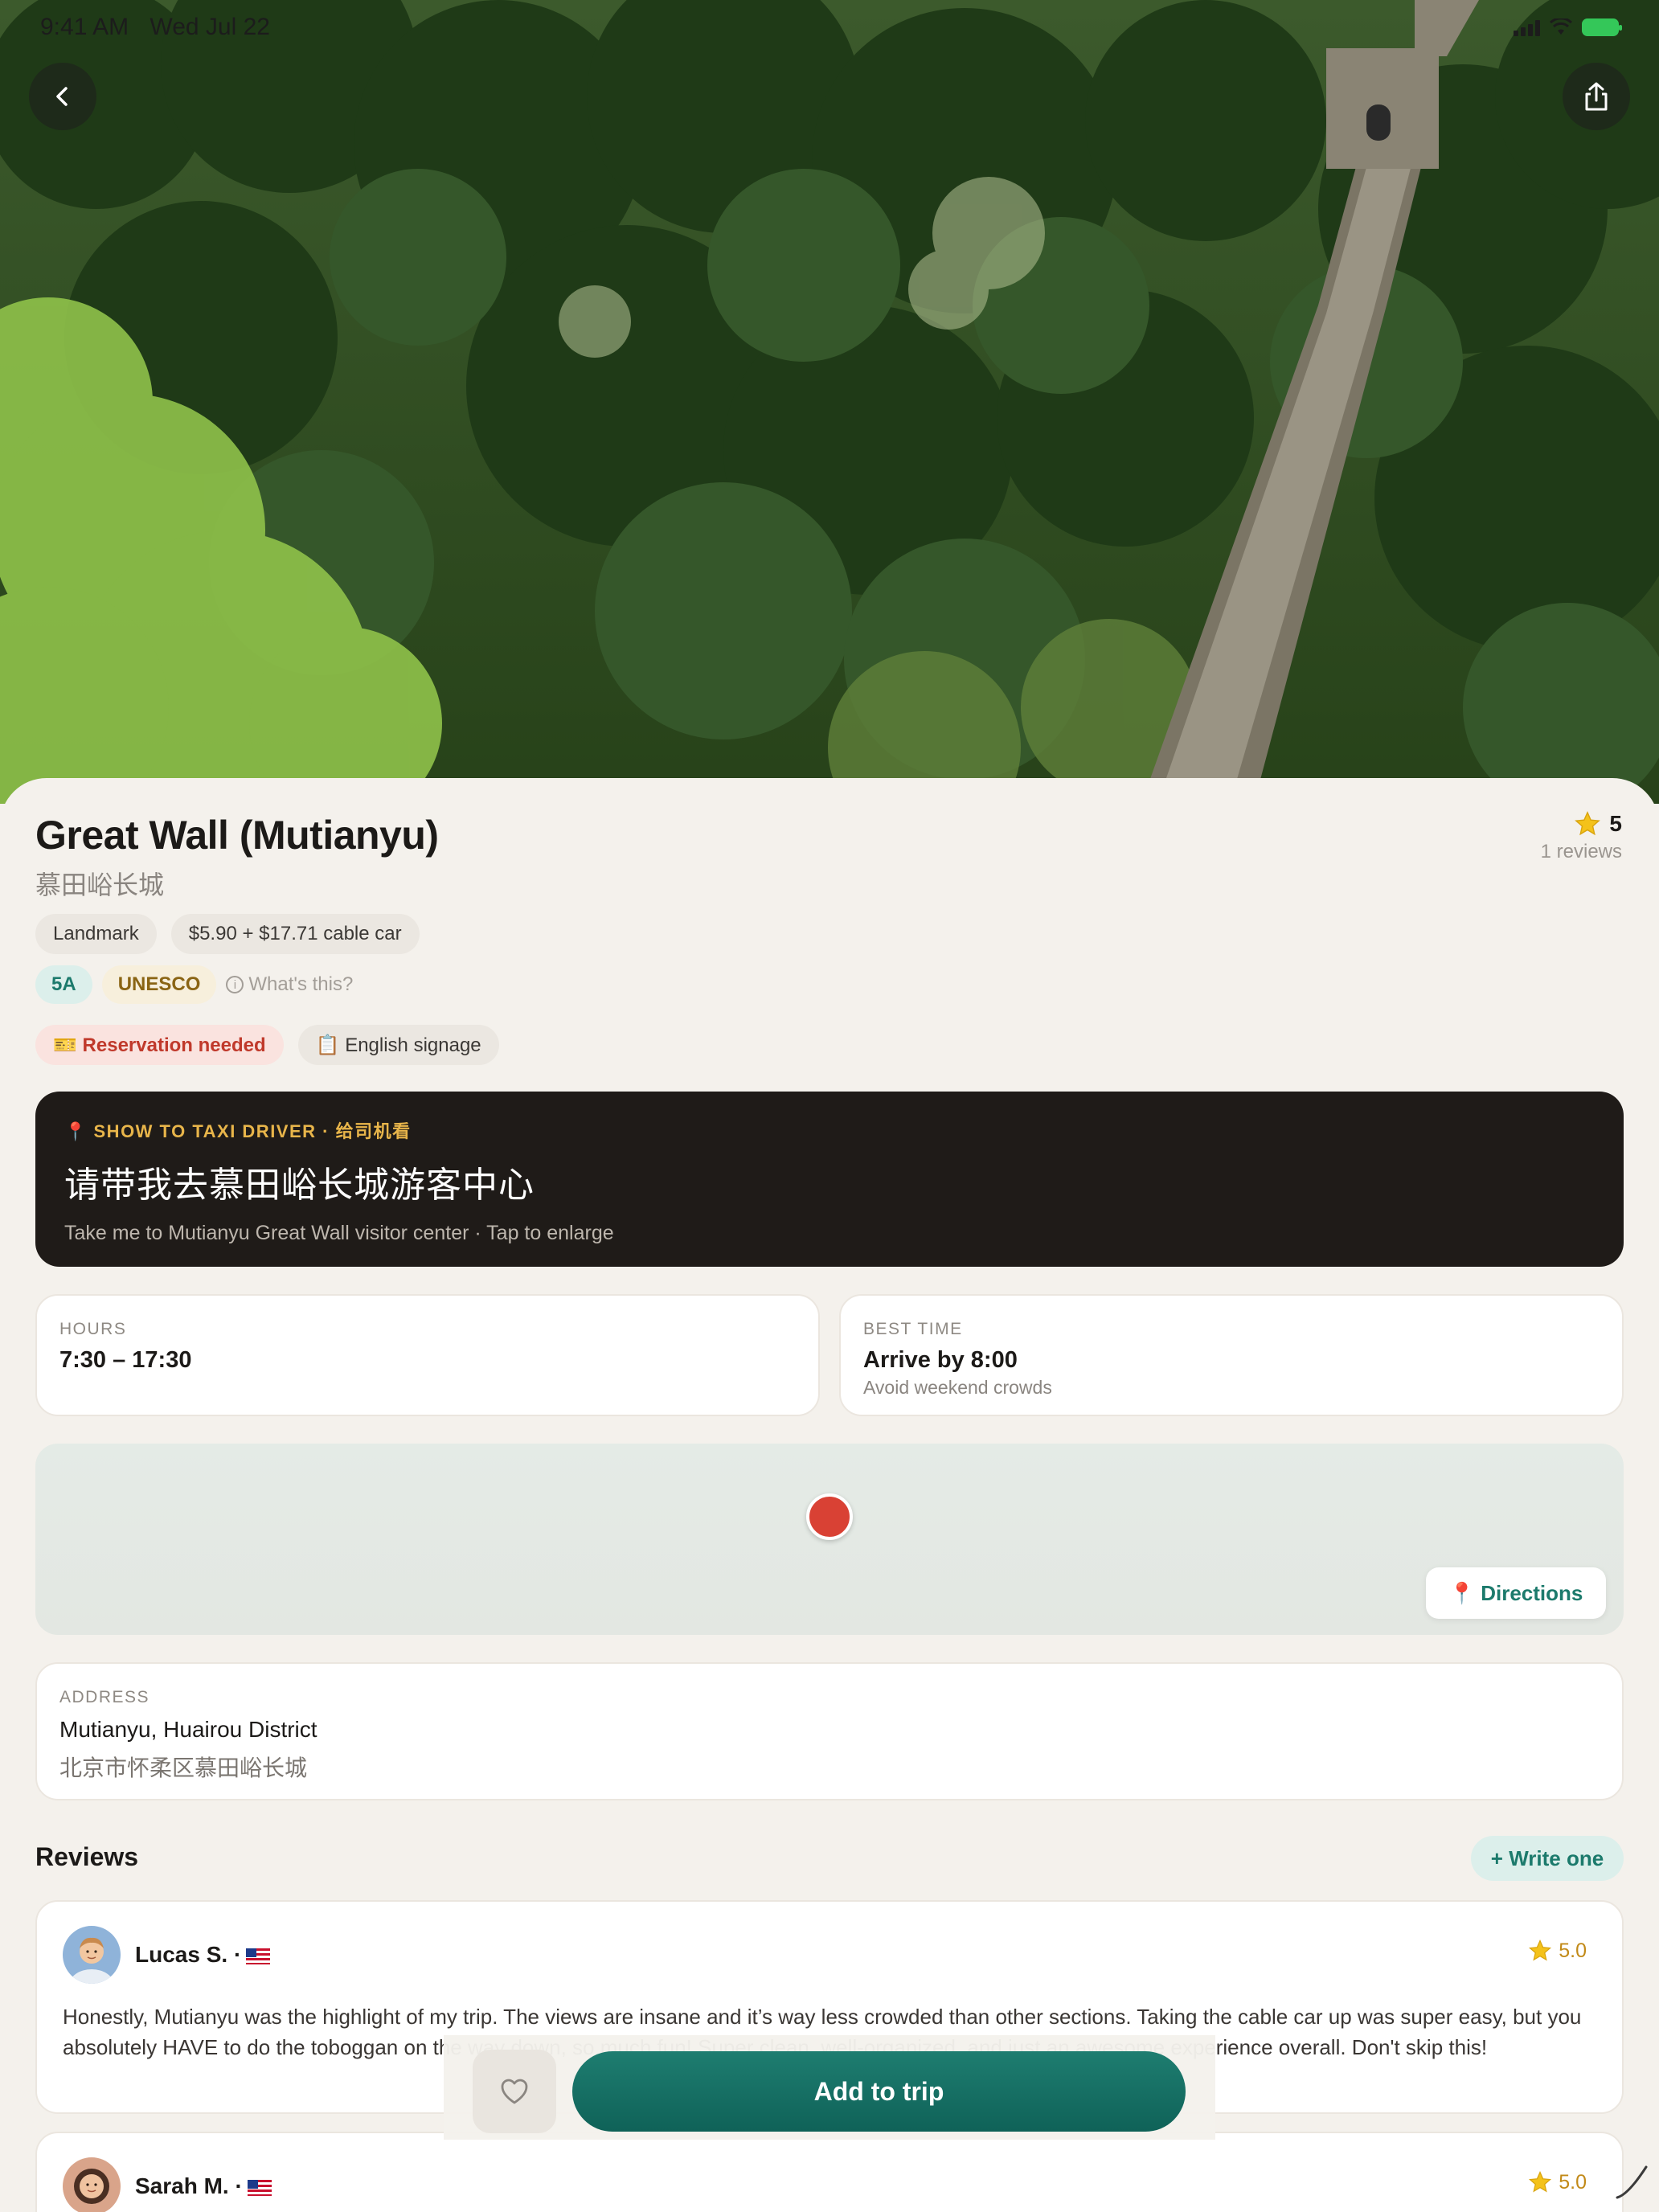 This screenshot has width=1659, height=2212. What do you see at coordinates (96, 934) in the screenshot?
I see `category-chip: Landmark` at bounding box center [96, 934].